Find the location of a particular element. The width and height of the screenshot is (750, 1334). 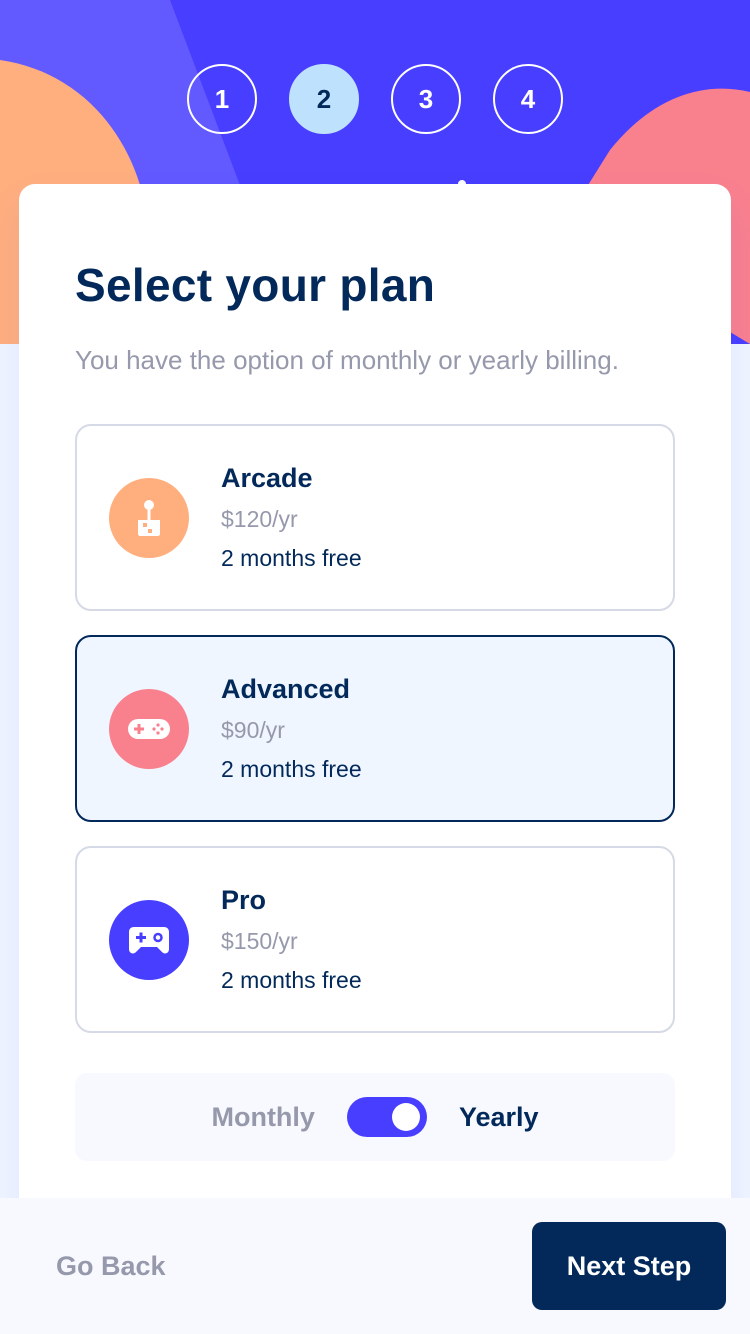

plan-price: $120/yr is located at coordinates (259, 519).